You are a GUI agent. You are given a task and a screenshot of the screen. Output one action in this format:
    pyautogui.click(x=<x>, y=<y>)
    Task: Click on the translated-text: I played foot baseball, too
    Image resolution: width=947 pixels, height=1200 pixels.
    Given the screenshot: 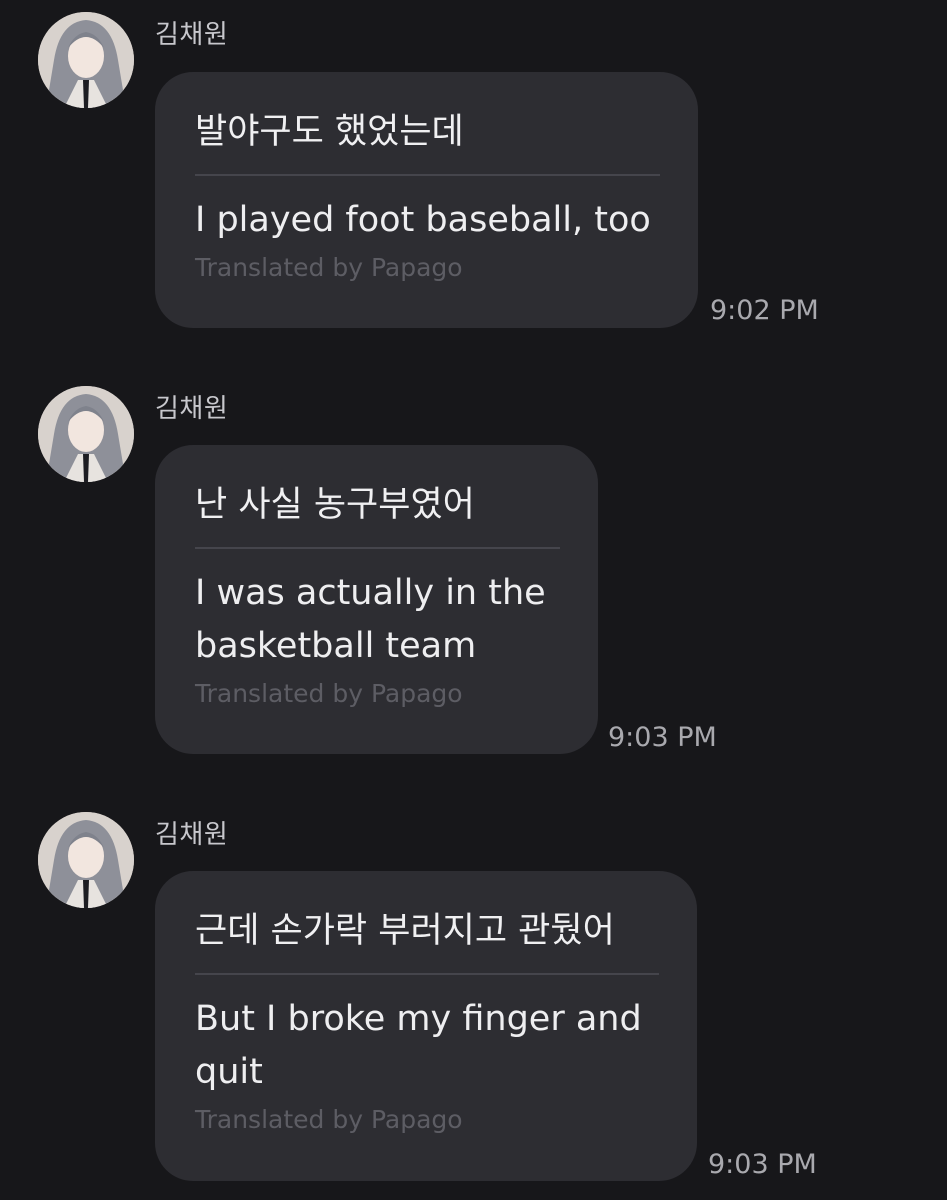 What is the action you would take?
    pyautogui.click(x=423, y=220)
    